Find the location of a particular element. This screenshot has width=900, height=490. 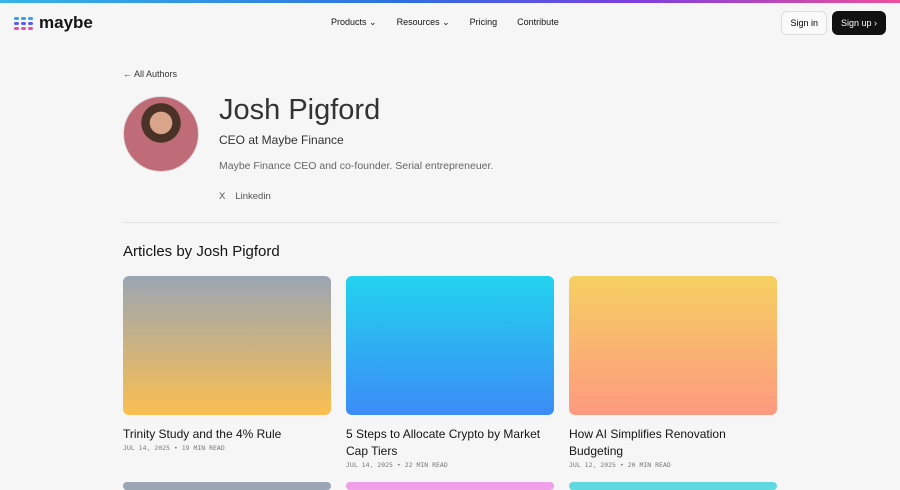

nav-pricing: Pricing is located at coordinates (484, 22).